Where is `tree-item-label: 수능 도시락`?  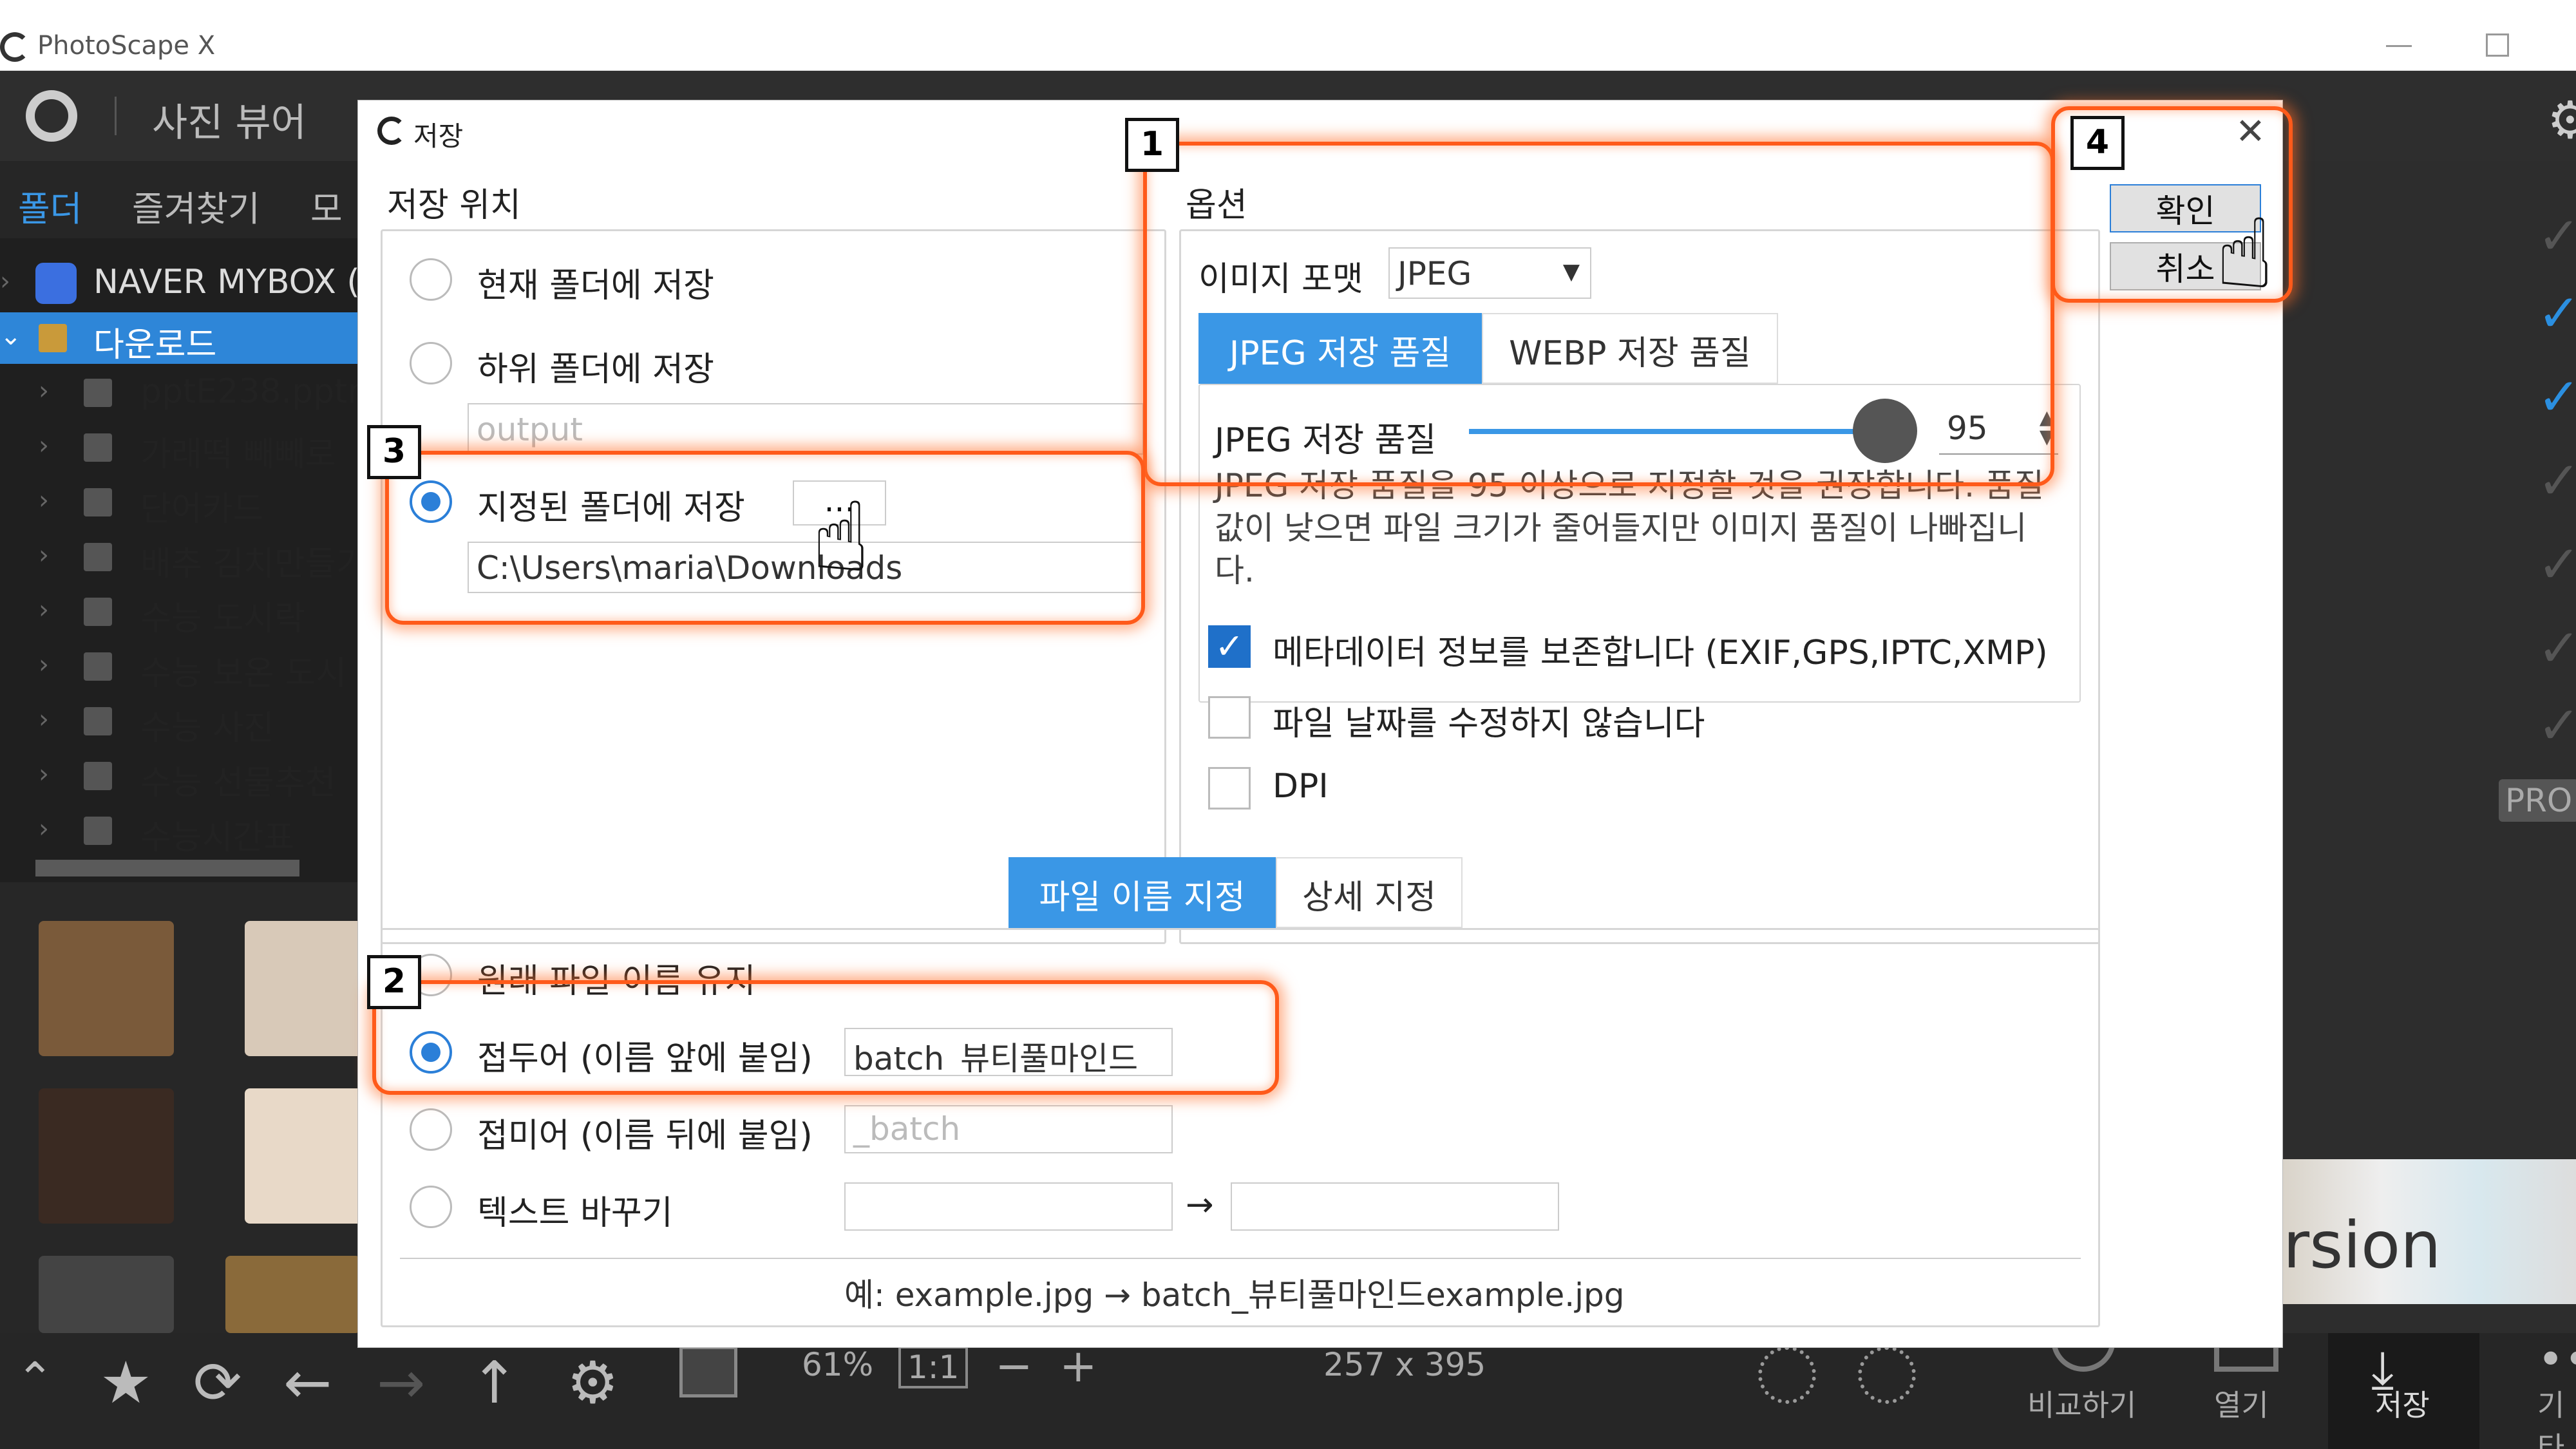
tree-item-label: 수능 도시락 is located at coordinates (223, 619).